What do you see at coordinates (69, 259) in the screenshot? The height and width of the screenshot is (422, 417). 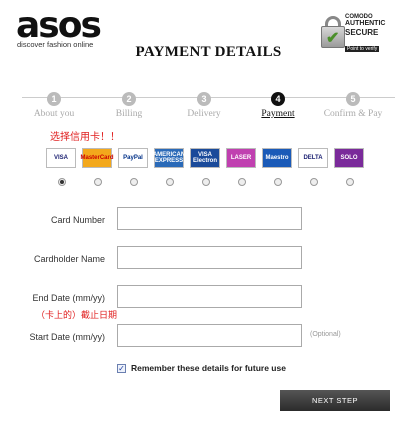 I see `cardholder-name-label: Cardholder Name` at bounding box center [69, 259].